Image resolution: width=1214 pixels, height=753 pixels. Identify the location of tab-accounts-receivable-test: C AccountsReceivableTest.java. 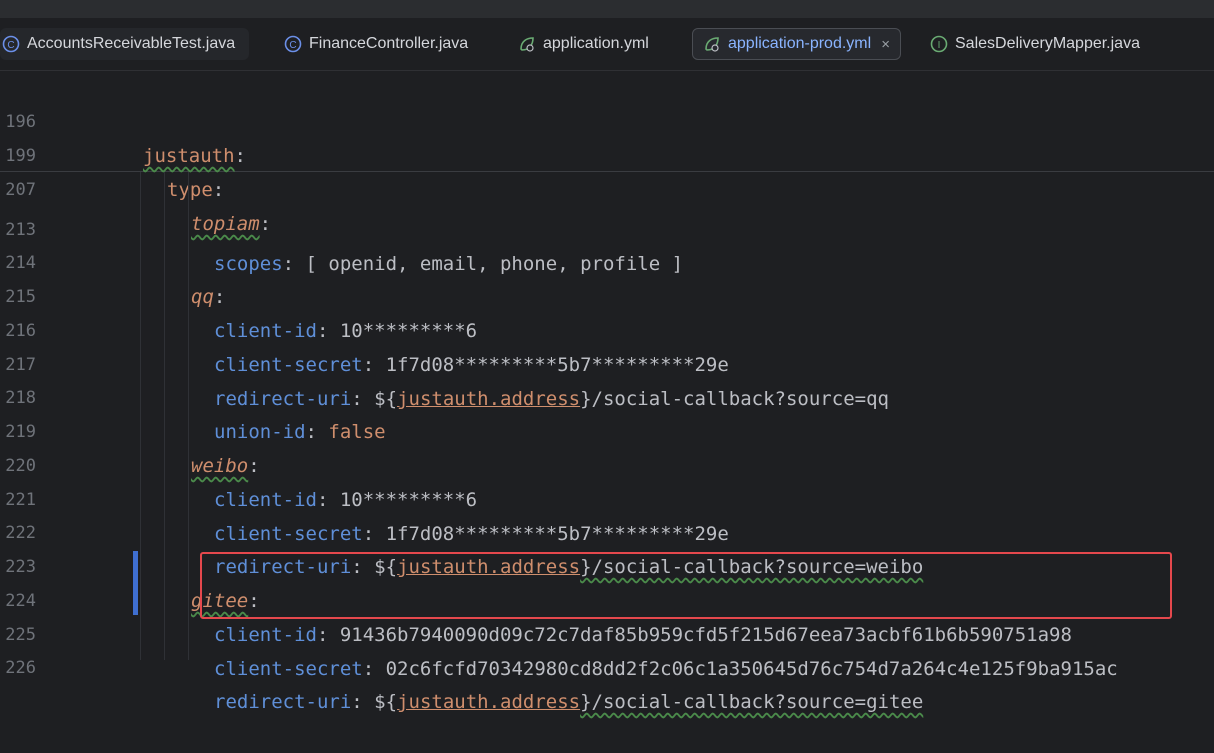
(125, 44).